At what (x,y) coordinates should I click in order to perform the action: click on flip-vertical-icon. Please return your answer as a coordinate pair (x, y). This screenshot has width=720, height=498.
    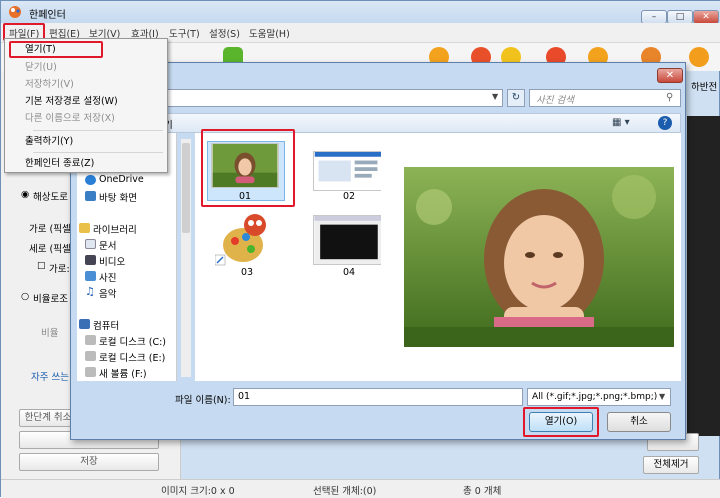
    Looking at the image, I should click on (699, 57).